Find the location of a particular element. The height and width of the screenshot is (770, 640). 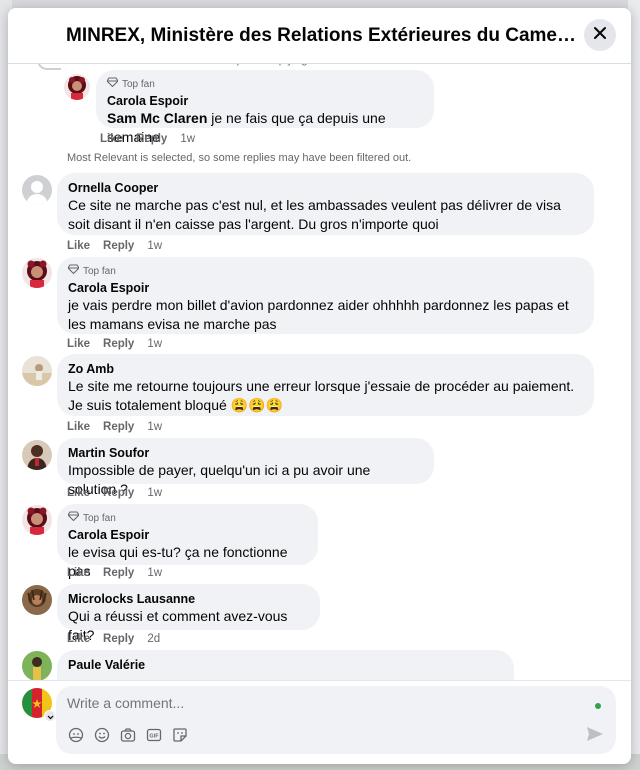

close-icon is located at coordinates (600, 35).